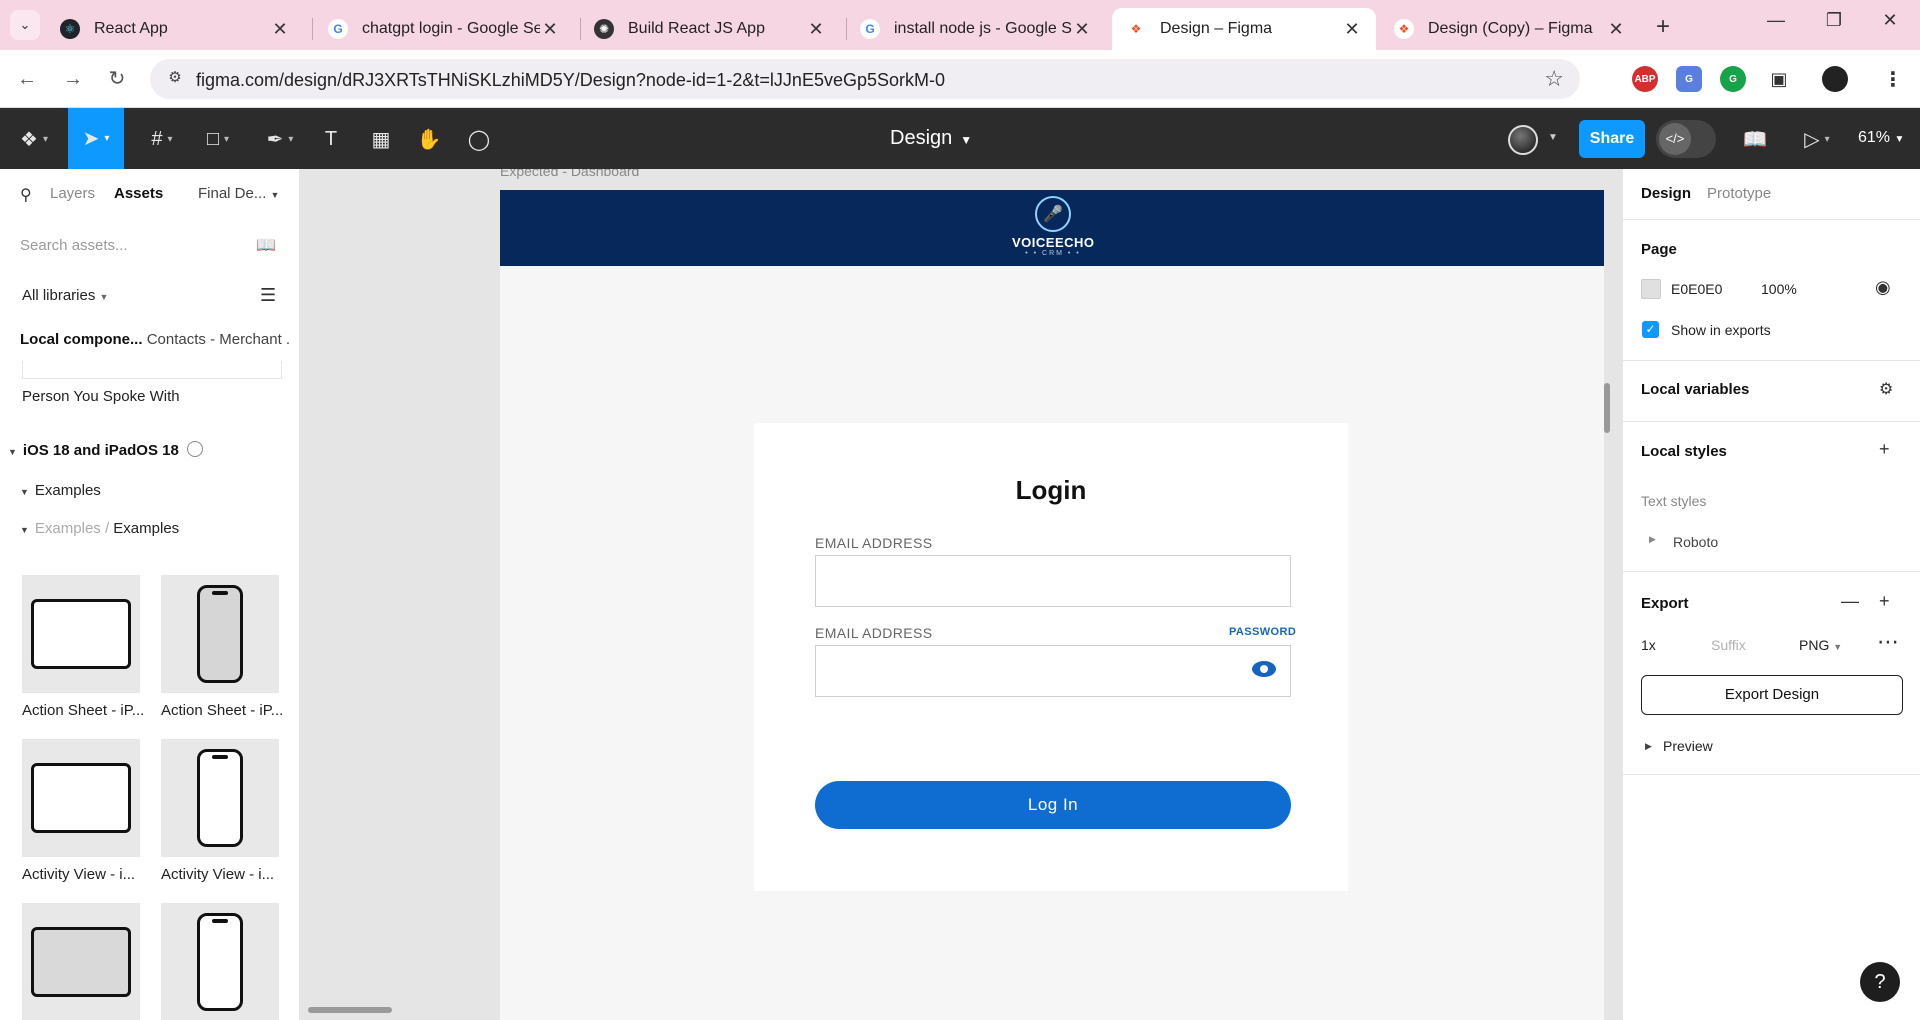  What do you see at coordinates (238, 193) in the screenshot?
I see `page-selector: Final De... ▼` at bounding box center [238, 193].